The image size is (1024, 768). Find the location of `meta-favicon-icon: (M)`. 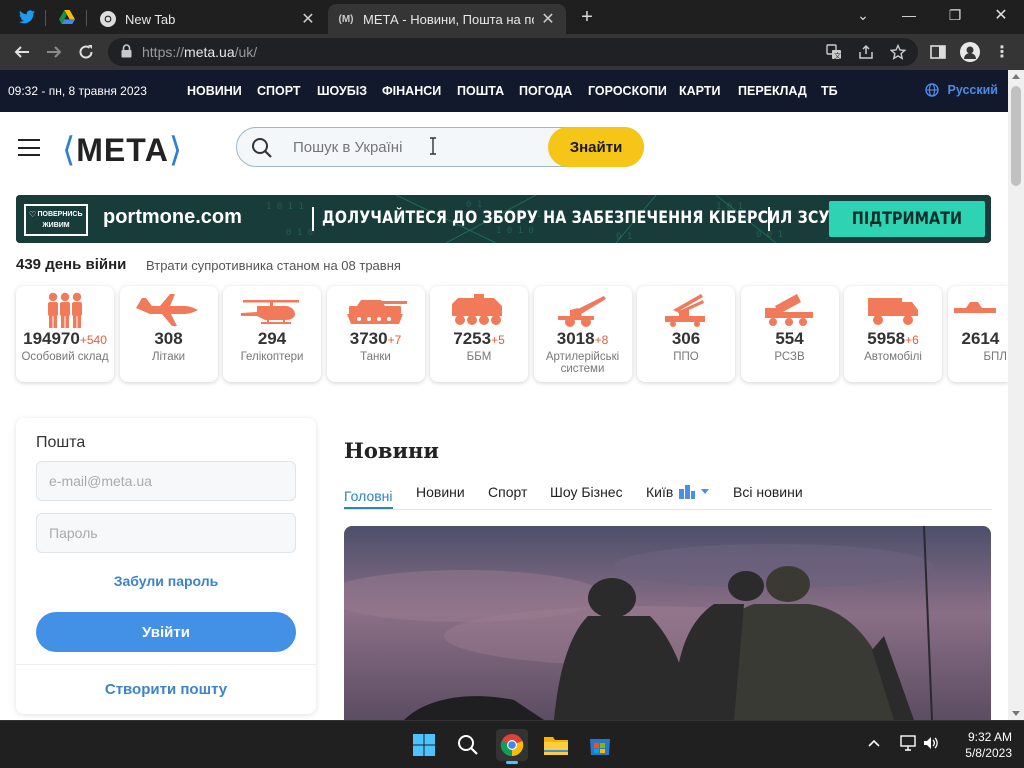

meta-favicon-icon: (M) is located at coordinates (346, 19).